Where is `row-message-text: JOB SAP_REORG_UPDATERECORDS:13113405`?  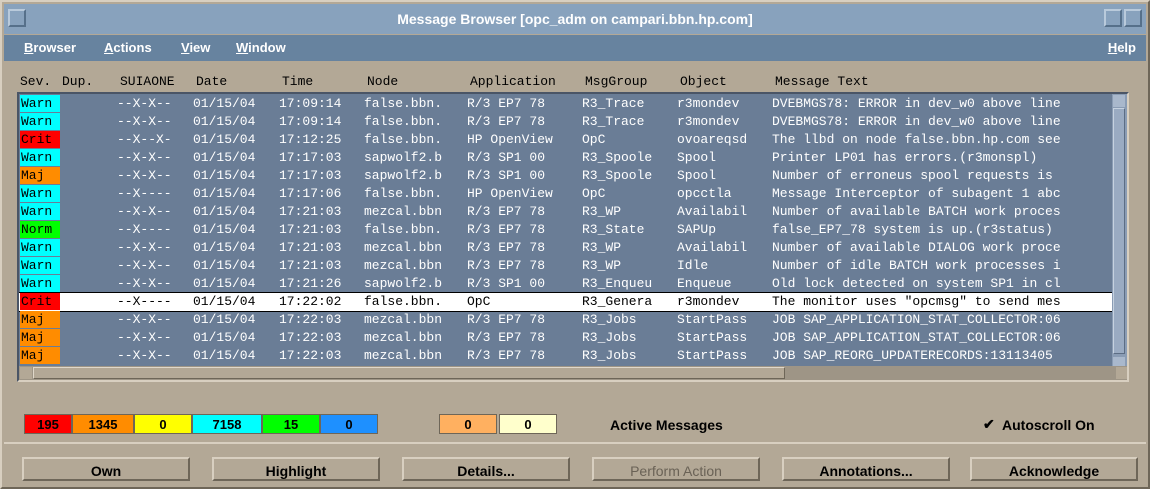
row-message-text: JOB SAP_REORG_UPDATERECORDS:13113405 is located at coordinates (912, 355).